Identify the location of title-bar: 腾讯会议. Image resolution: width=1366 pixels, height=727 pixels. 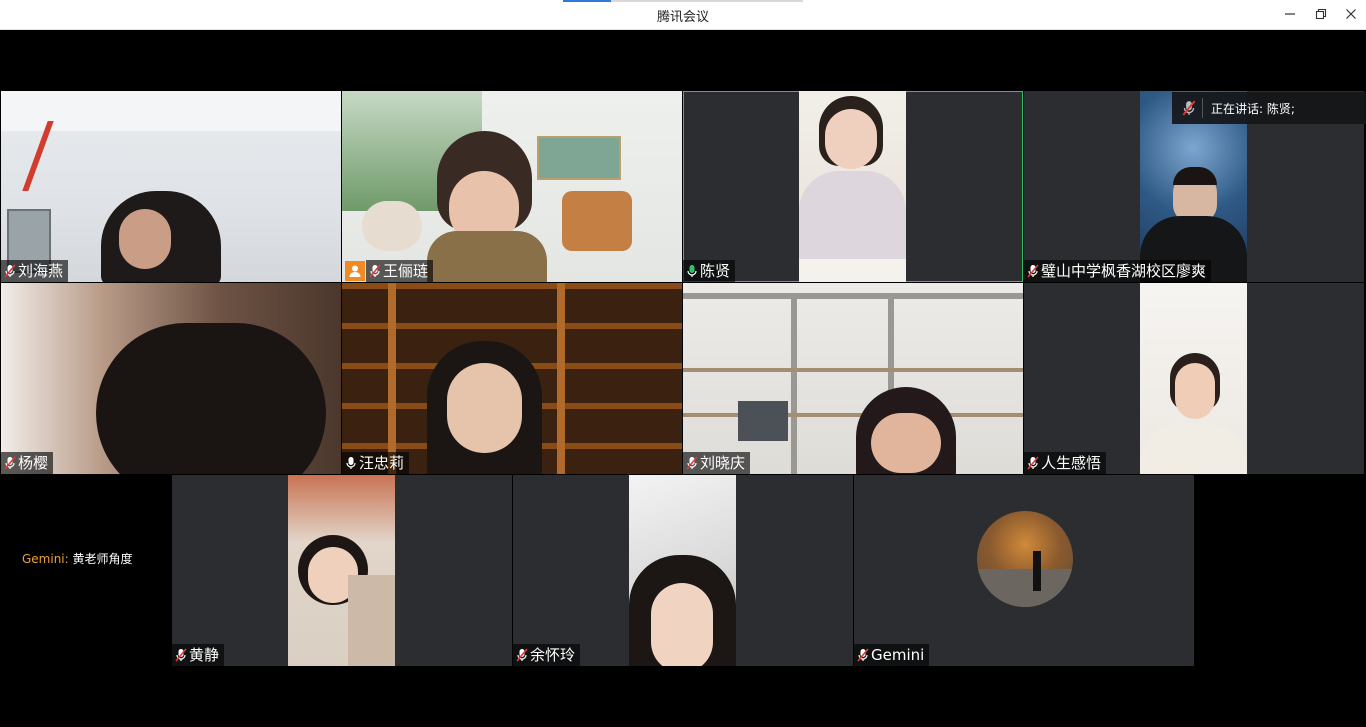
(683, 15).